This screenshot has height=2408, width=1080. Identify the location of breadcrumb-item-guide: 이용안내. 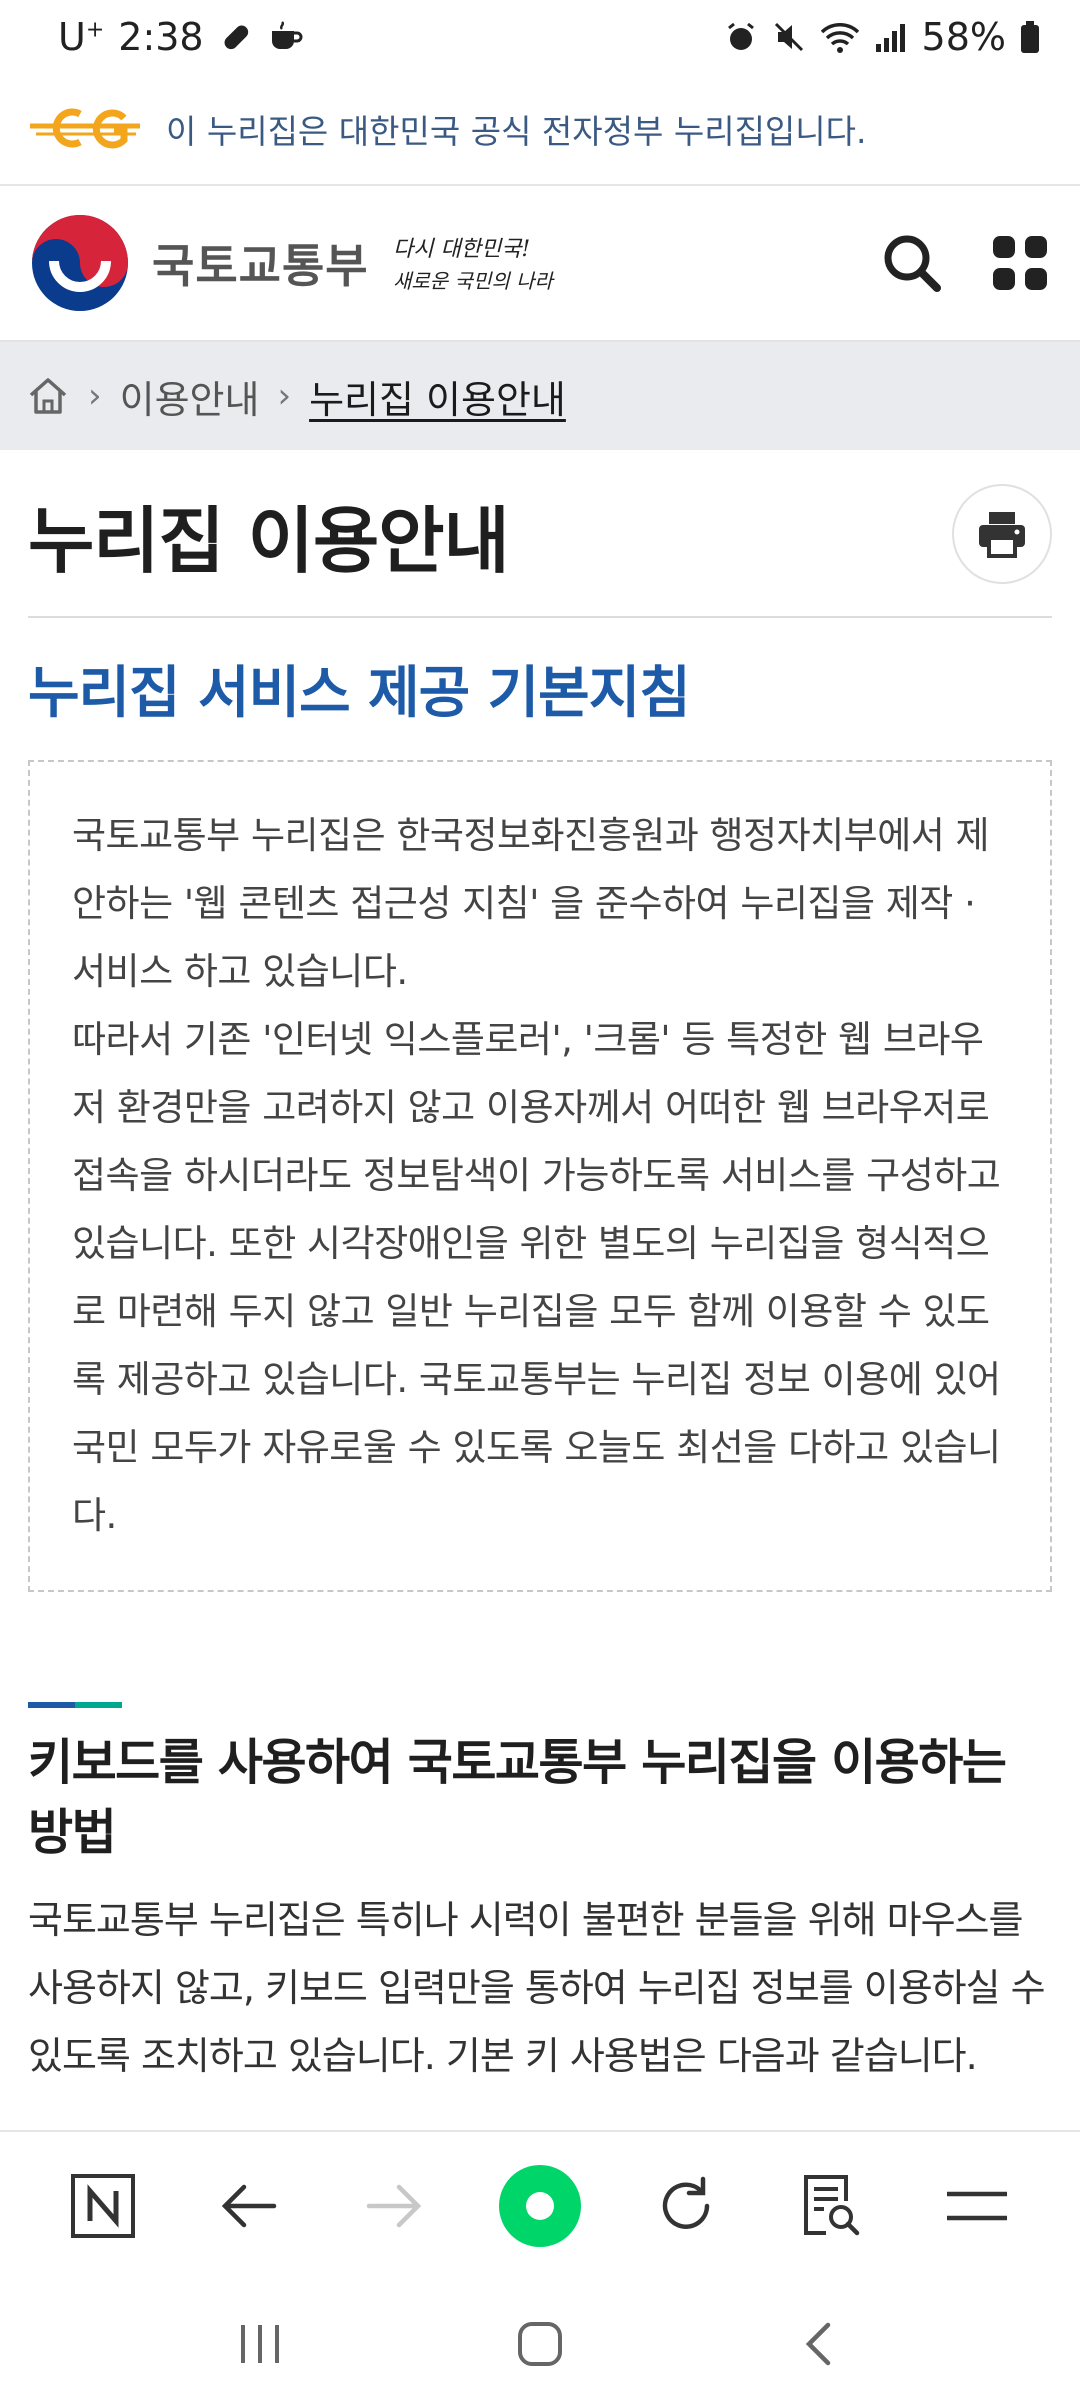
(190, 396).